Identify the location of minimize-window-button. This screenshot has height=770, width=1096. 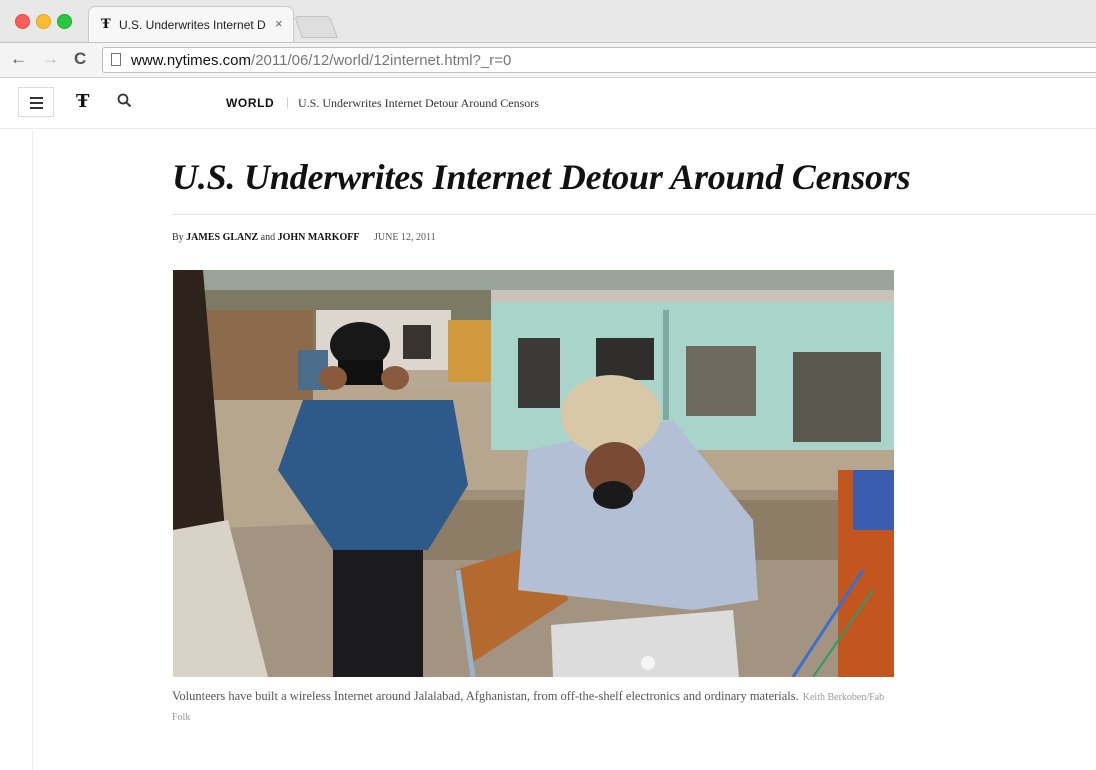
(43, 21).